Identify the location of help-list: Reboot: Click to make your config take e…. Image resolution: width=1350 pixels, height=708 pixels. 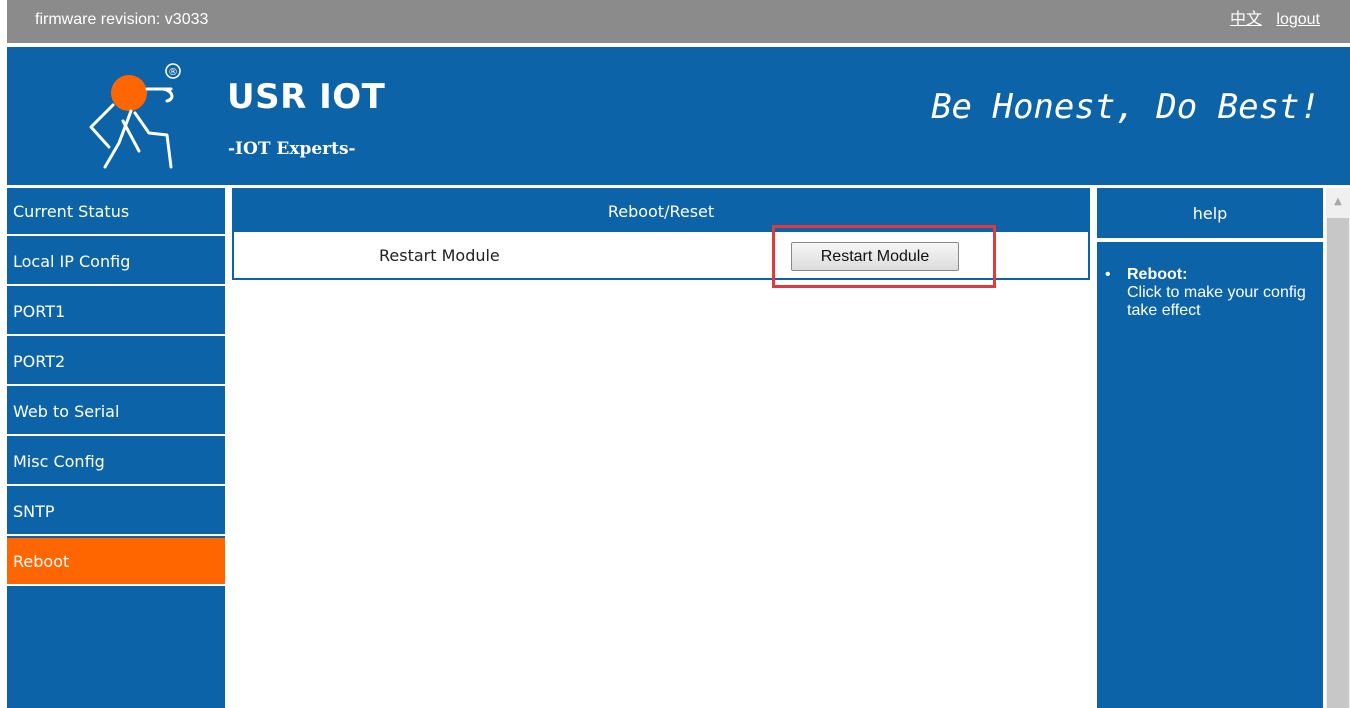
(1210, 281).